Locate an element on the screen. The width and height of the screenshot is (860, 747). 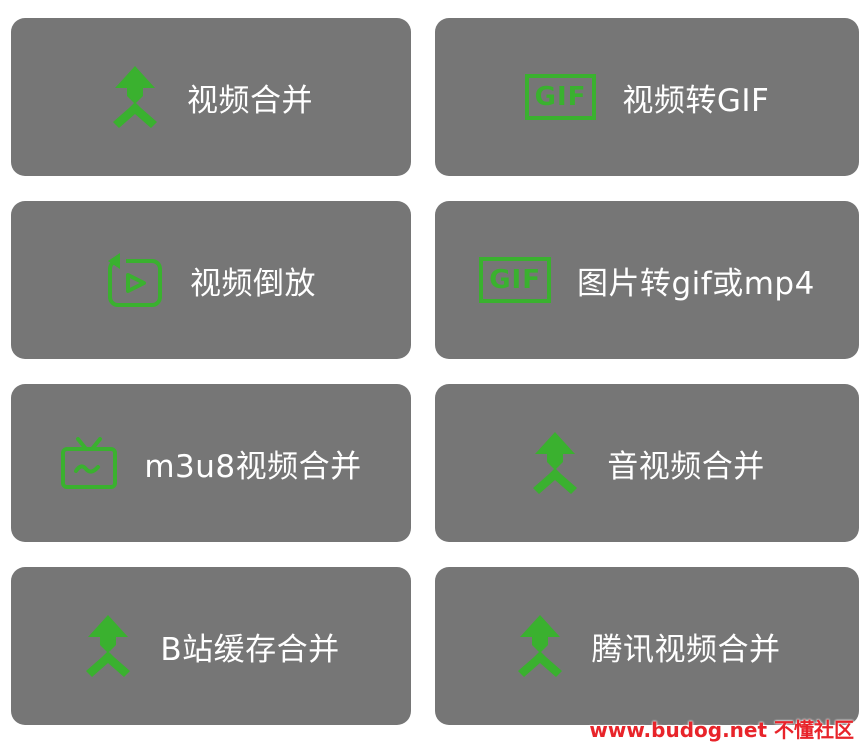
site-watermark: www.budog.net 不懂社区 is located at coordinates (721, 730).